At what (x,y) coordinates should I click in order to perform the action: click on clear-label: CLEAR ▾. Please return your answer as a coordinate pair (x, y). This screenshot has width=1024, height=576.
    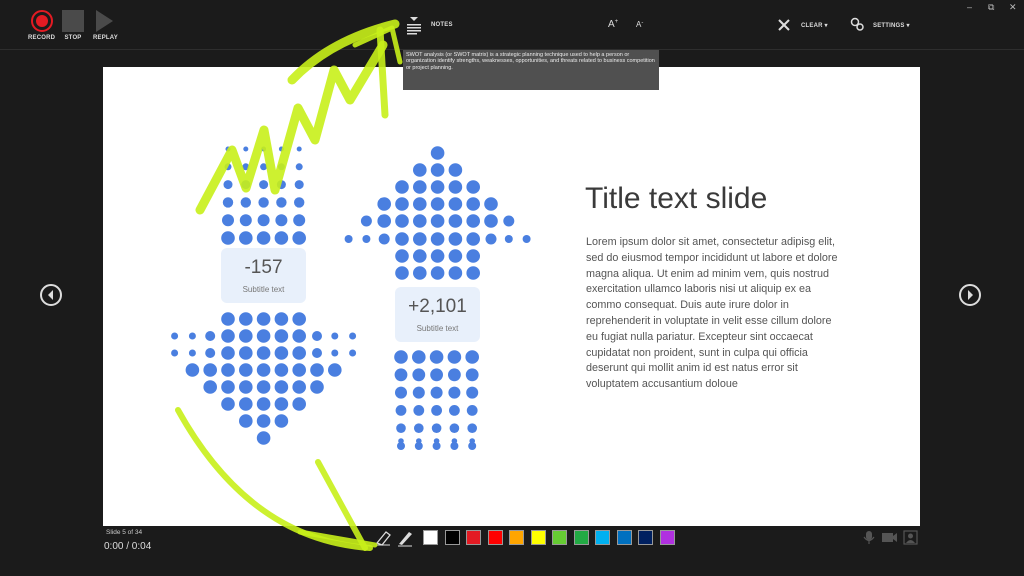
    Looking at the image, I should click on (814, 25).